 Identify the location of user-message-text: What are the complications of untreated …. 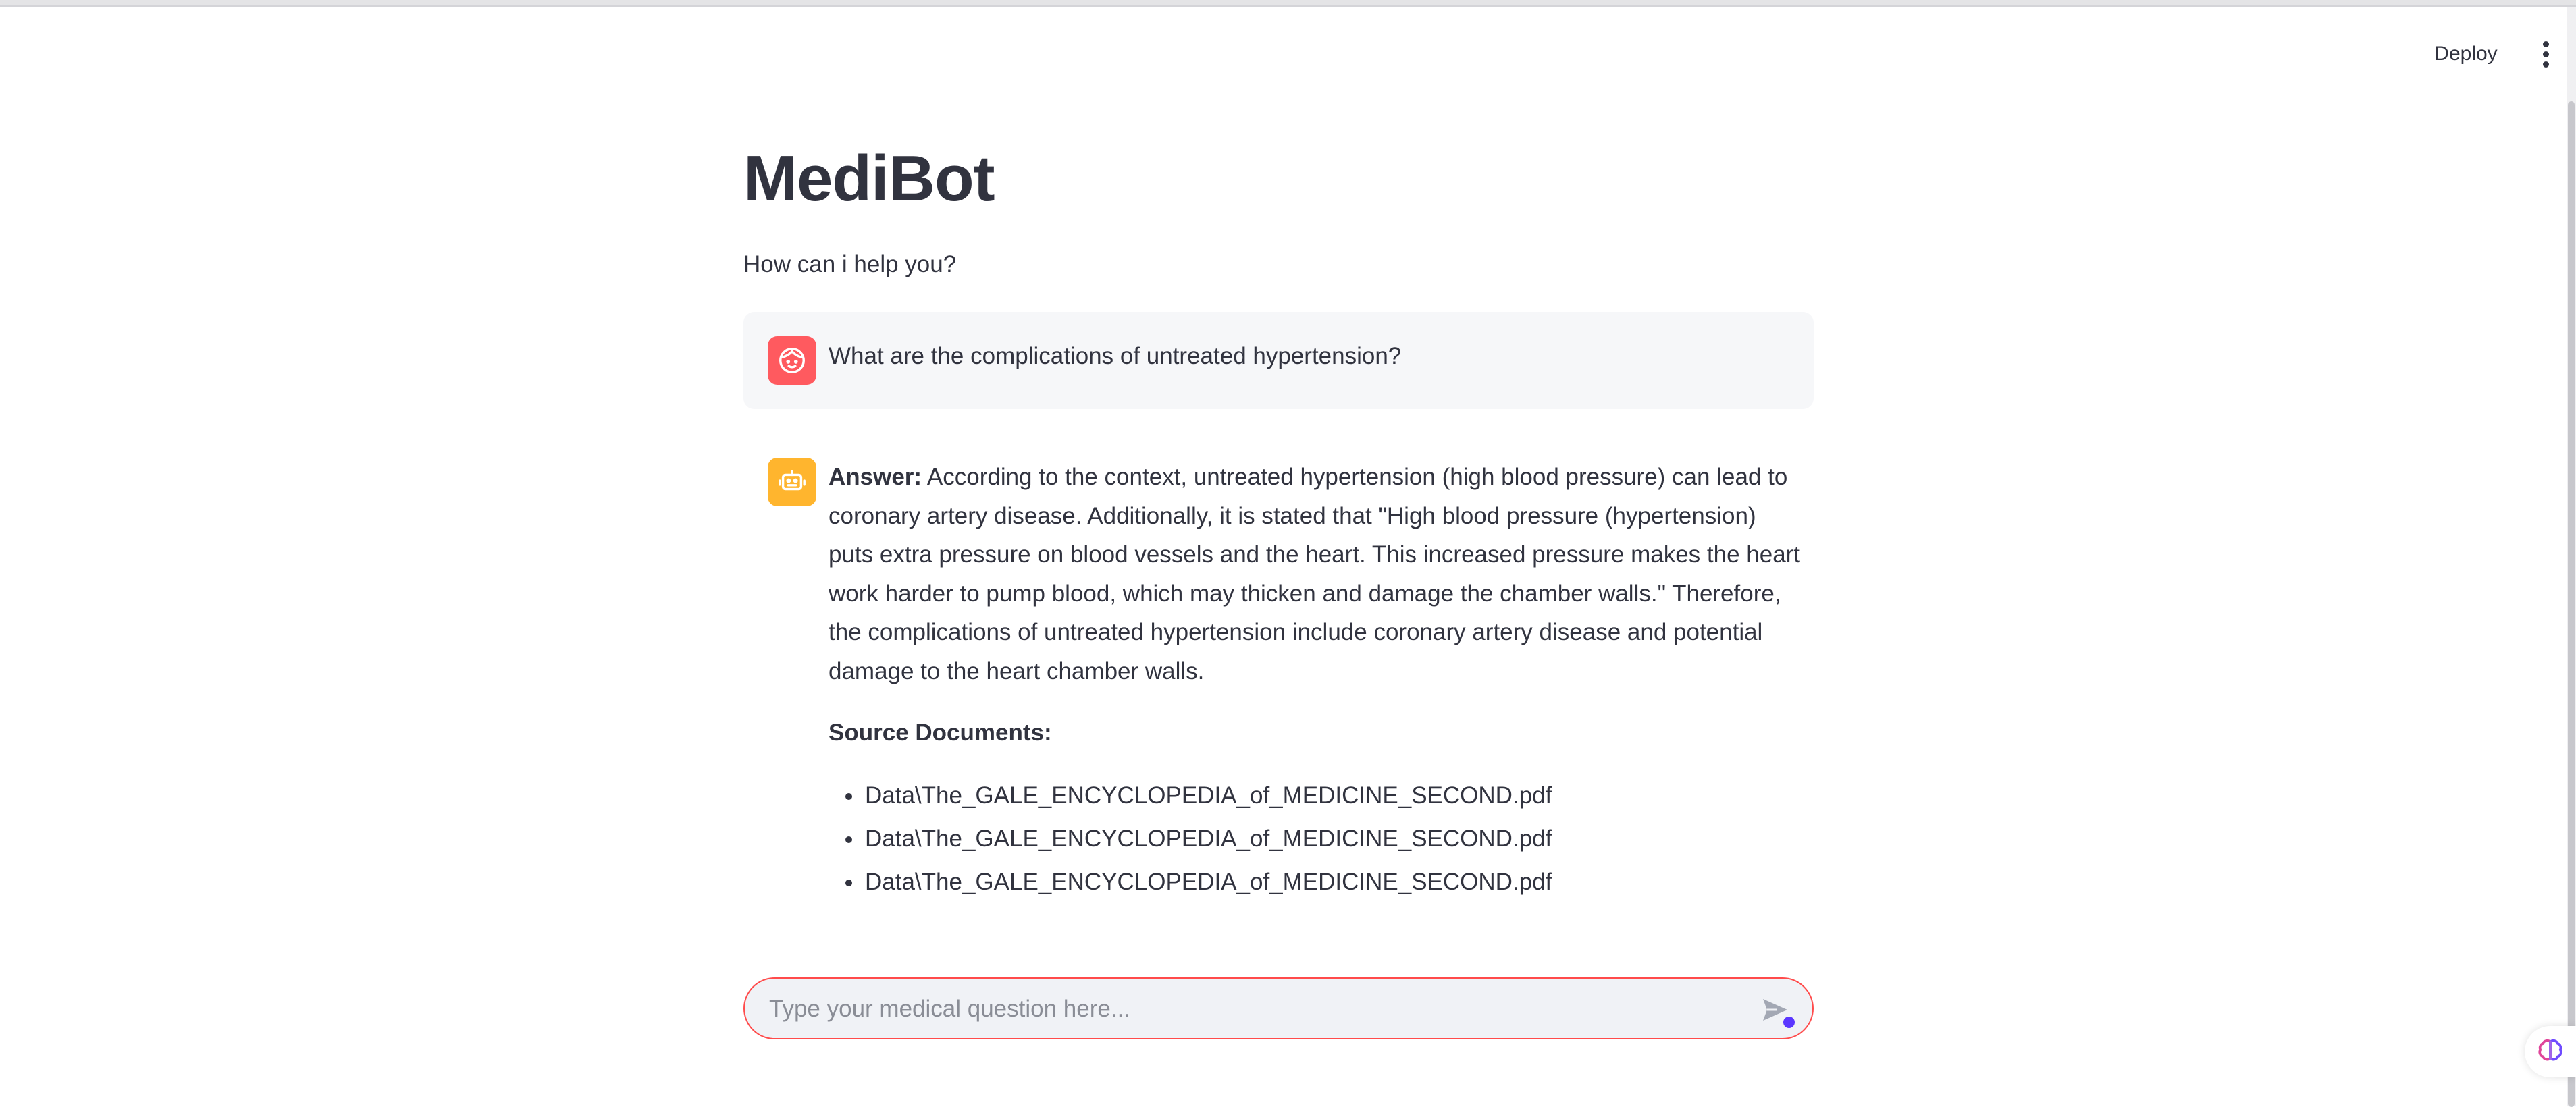
(1115, 356).